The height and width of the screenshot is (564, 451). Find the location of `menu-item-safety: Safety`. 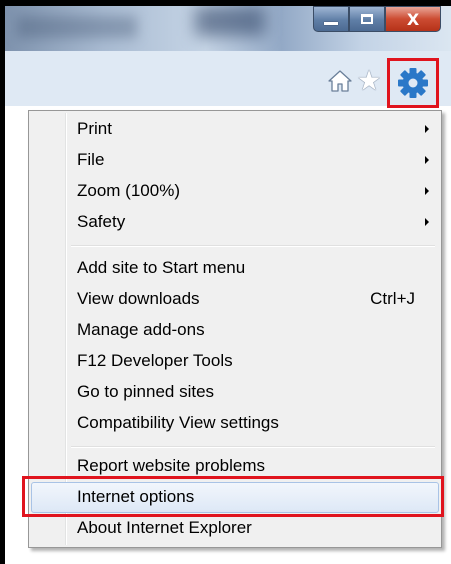

menu-item-safety: Safety is located at coordinates (235, 222).